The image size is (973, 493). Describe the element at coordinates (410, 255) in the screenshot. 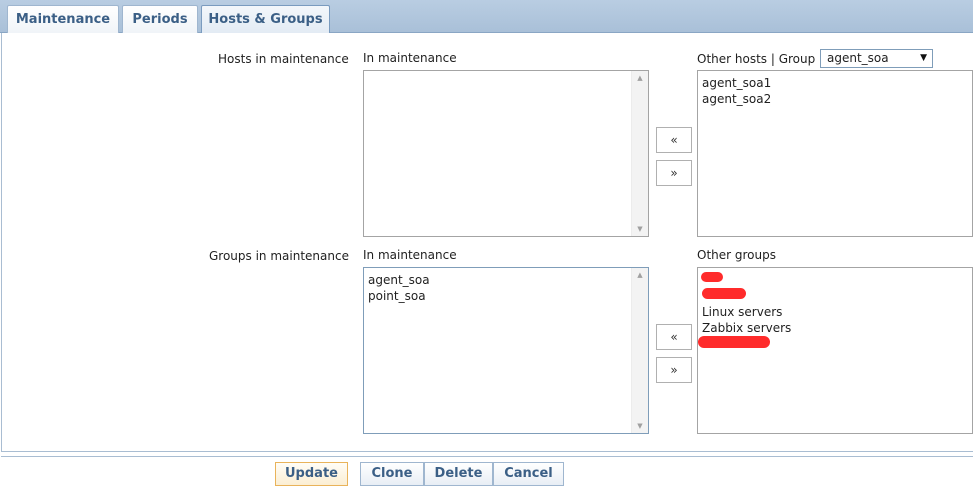

I see `groups-in-list-title: In maintenance` at that location.